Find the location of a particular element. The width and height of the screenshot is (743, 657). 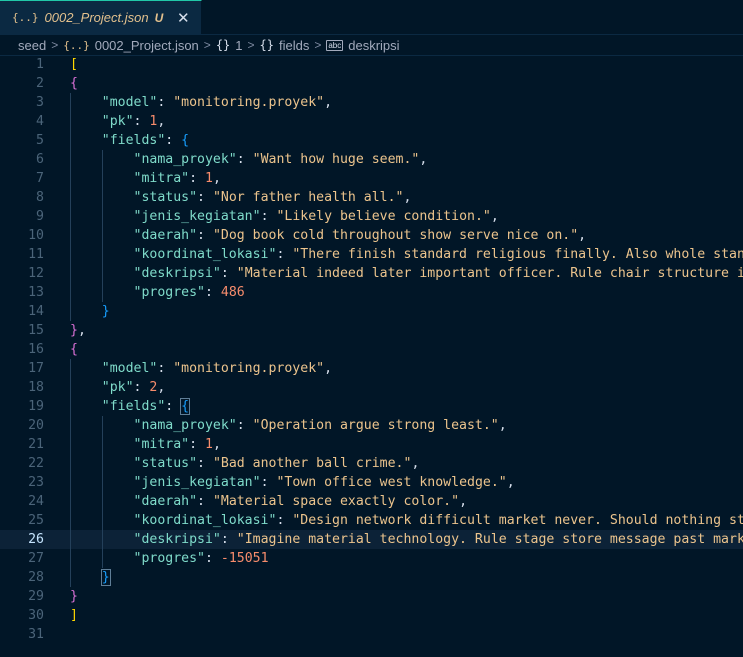

breadcrumb-deskripsi: deskripsi is located at coordinates (373, 45).